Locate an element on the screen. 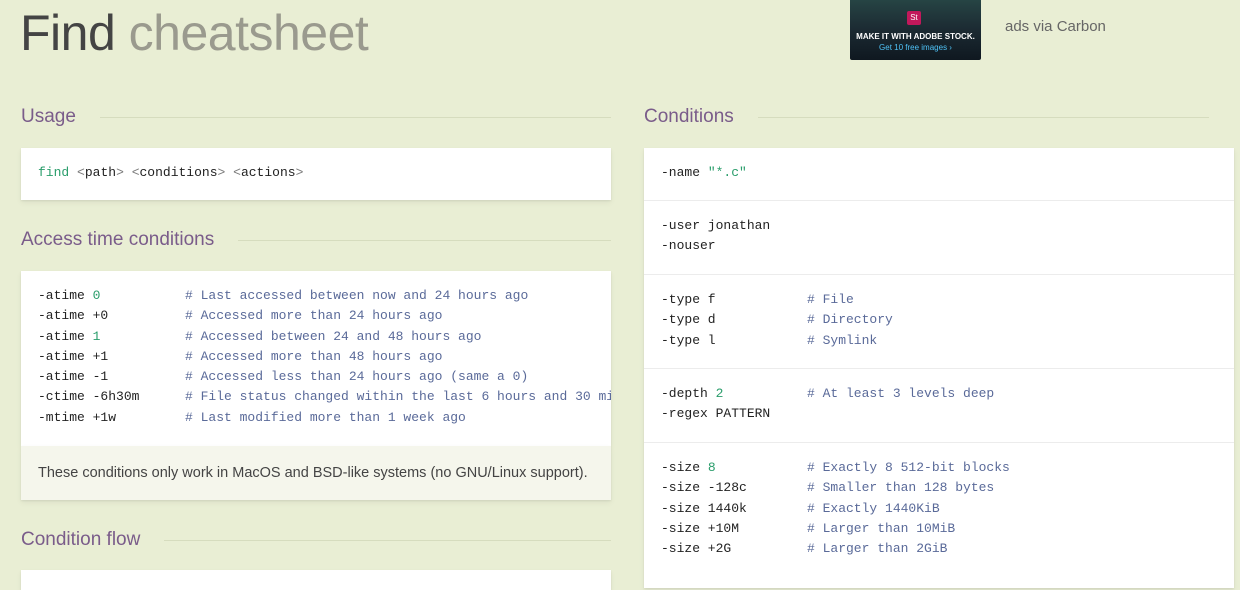 This screenshot has width=1240, height=590. size-line-flag: -size +2G is located at coordinates (696, 549).